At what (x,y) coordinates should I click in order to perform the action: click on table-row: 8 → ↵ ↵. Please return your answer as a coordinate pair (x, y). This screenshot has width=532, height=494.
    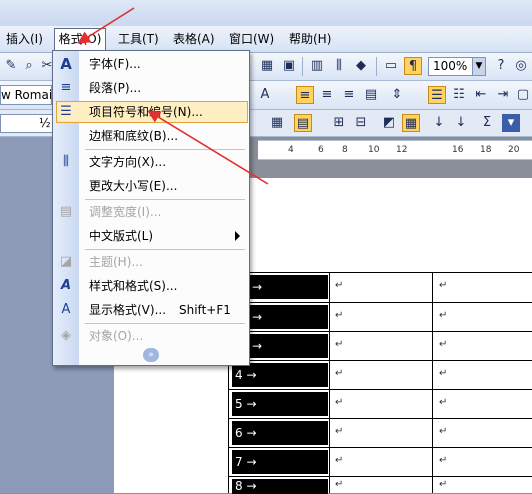
    Looking at the image, I should click on (380, 485).